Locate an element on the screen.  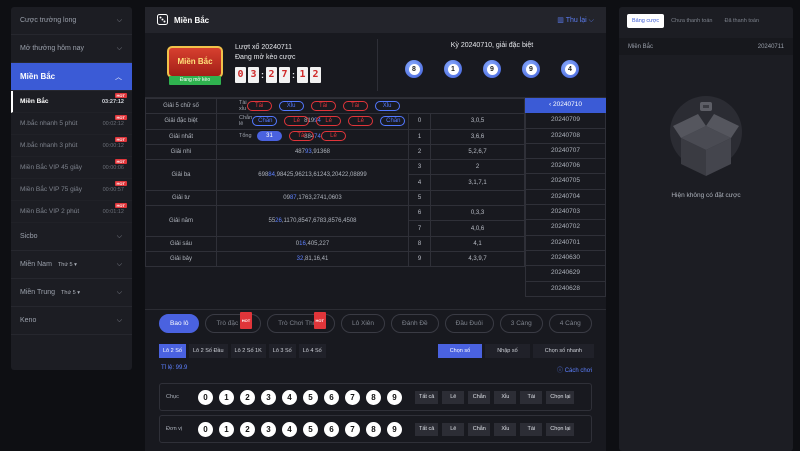
head-digit: 7 is located at coordinates (419, 228).